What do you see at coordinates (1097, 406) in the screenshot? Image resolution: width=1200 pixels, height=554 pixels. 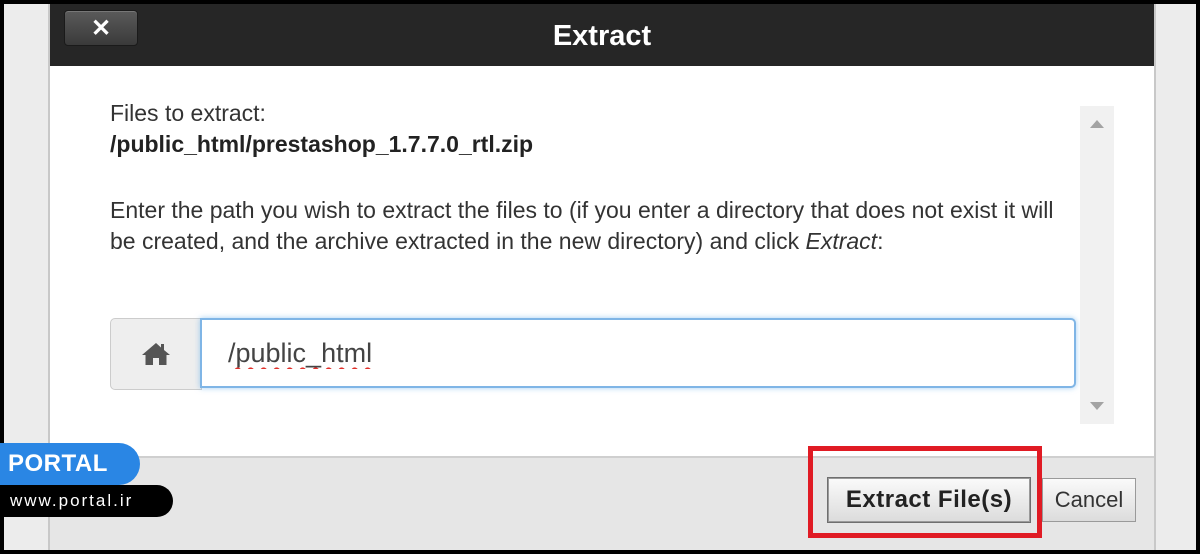 I see `scroll-down-arrow-icon` at bounding box center [1097, 406].